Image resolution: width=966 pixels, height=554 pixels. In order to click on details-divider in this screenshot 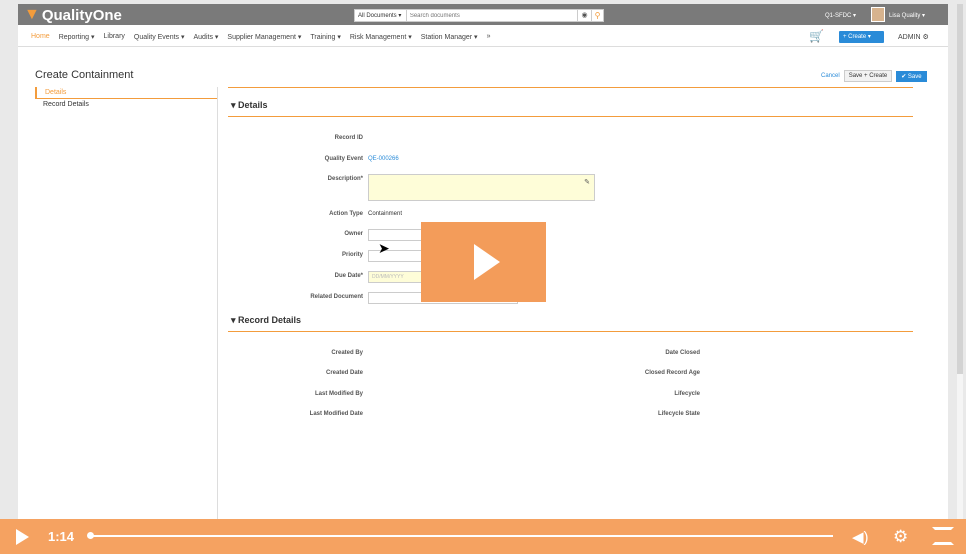, I will do `click(570, 116)`.